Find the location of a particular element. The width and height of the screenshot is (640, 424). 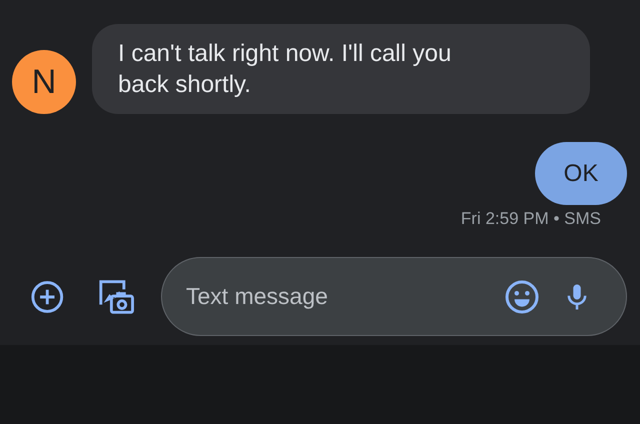

contact-avatar: N is located at coordinates (44, 82).